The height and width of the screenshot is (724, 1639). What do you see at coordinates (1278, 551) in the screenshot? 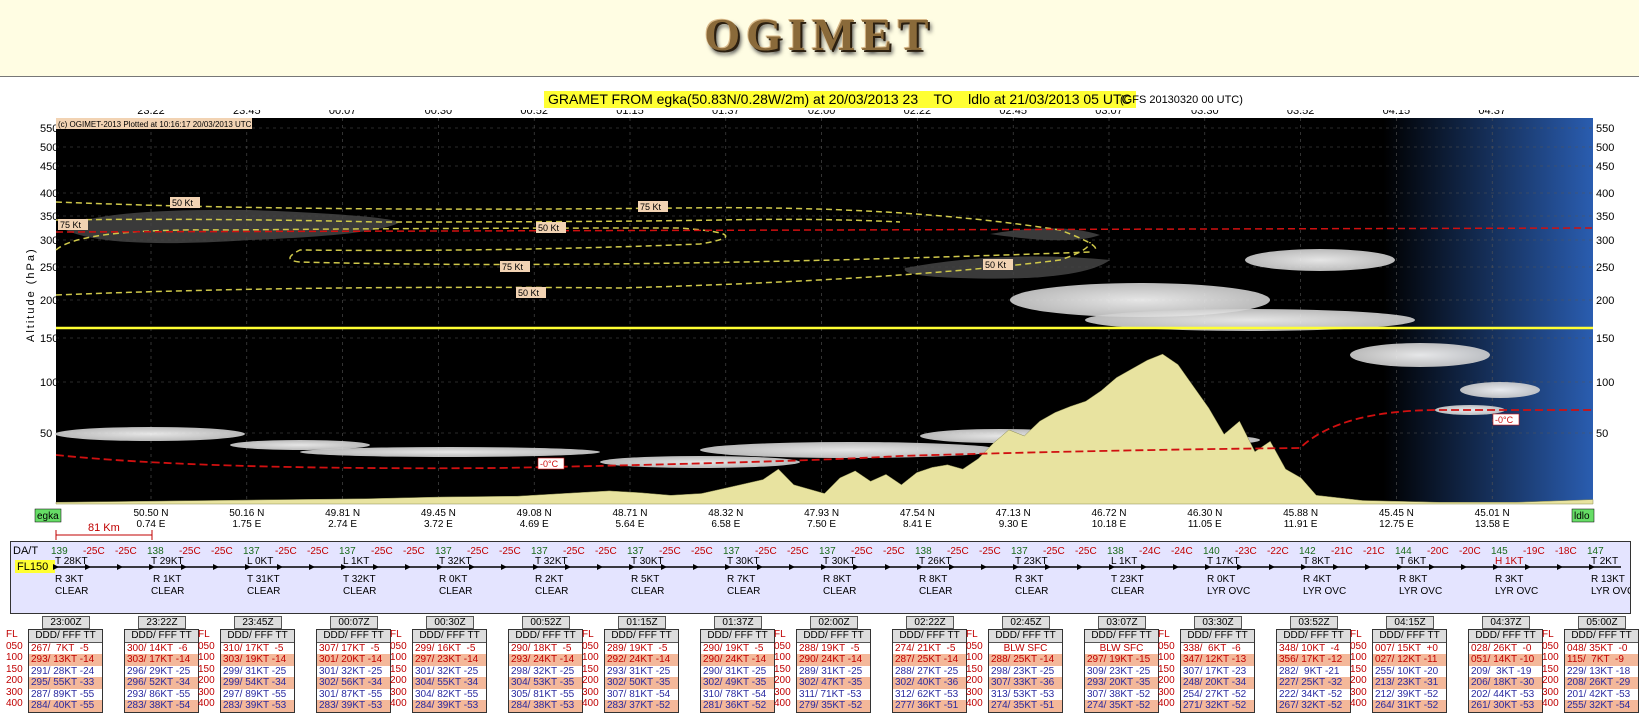
I see `panel-temp-value: -22C` at bounding box center [1278, 551].